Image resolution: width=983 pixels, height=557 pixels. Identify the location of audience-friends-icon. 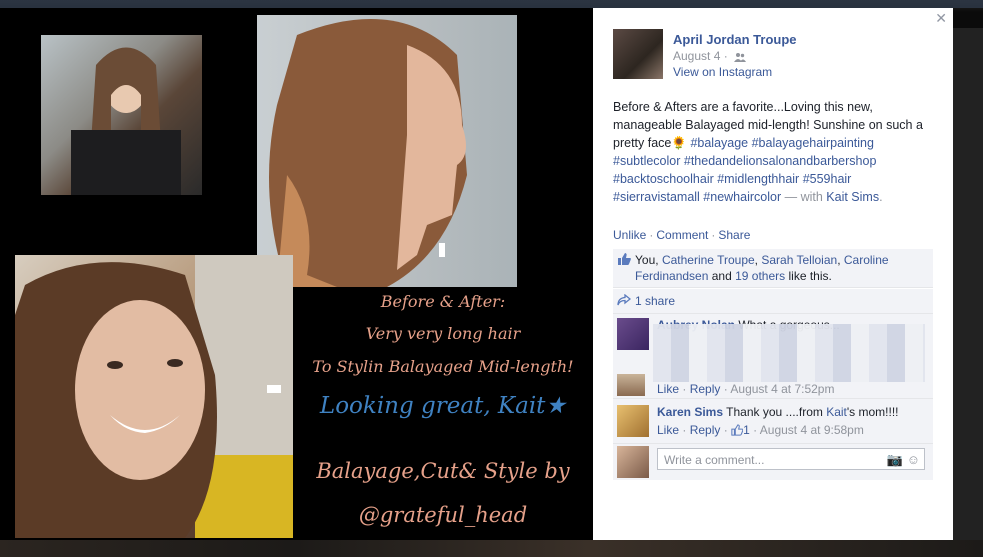
(739, 57).